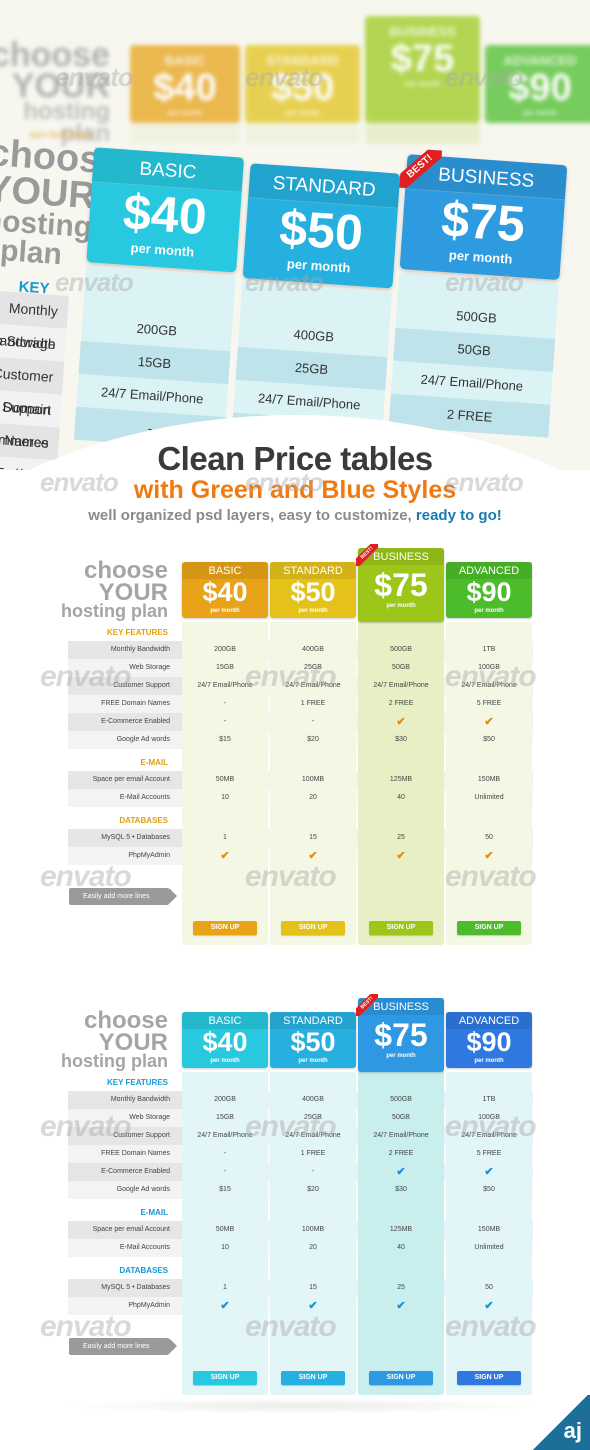 The height and width of the screenshot is (1450, 590). I want to click on hero-plan-card: BEST! BUSINESS $75 per month, so click(483, 214).